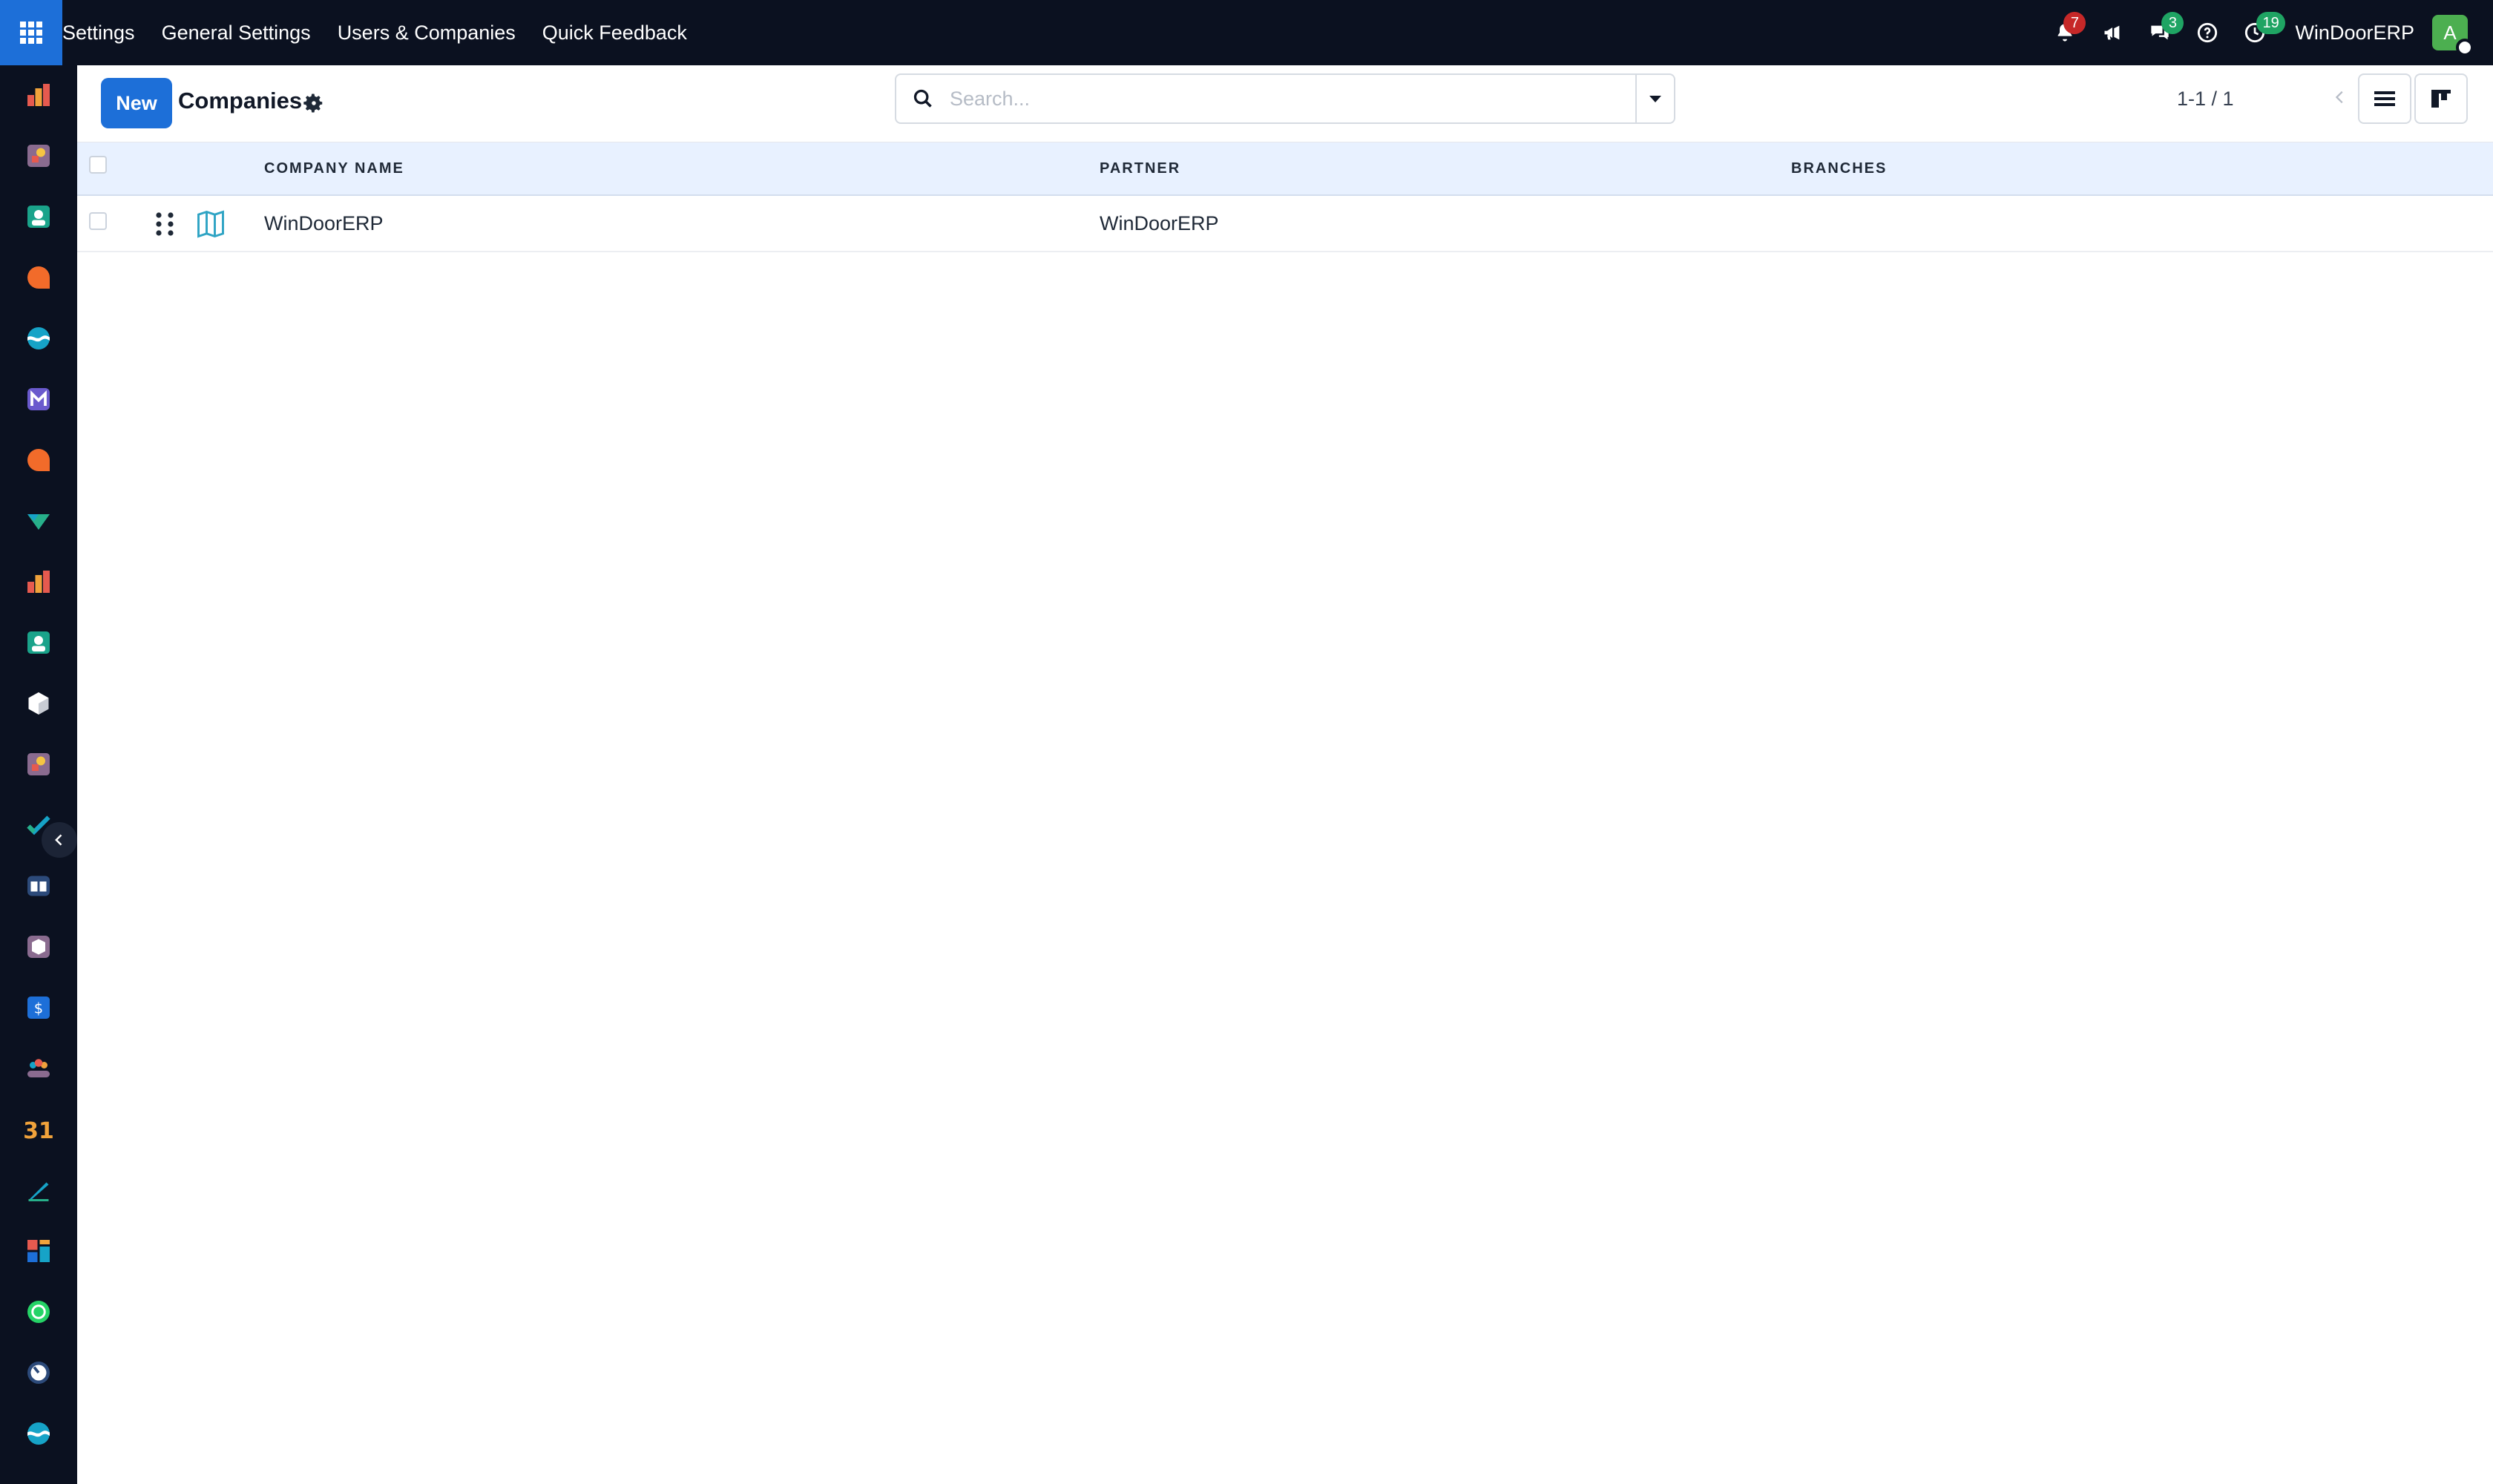 The width and height of the screenshot is (2493, 1484). What do you see at coordinates (38, 217) in the screenshot?
I see `rail-contacts-icon` at bounding box center [38, 217].